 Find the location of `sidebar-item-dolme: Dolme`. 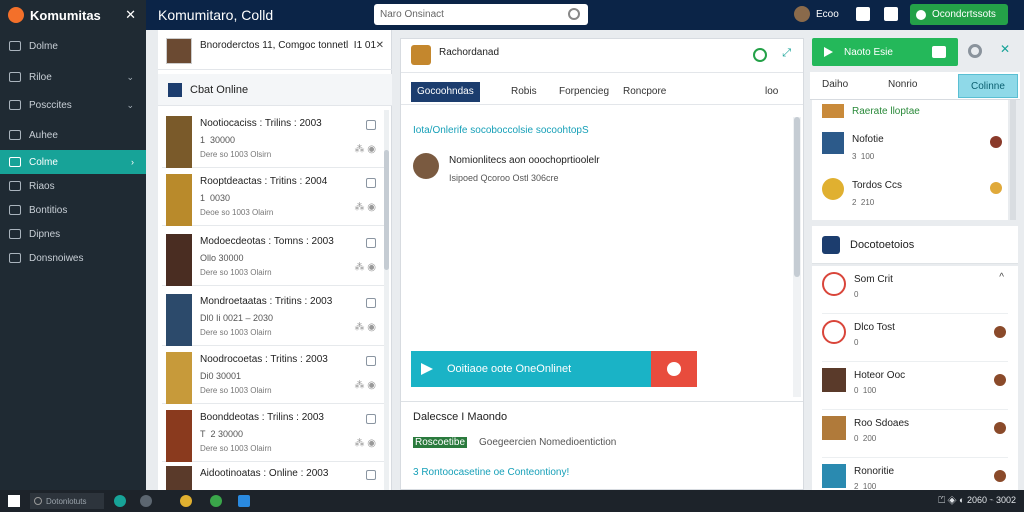

sidebar-item-dolme: Dolme is located at coordinates (73, 46).